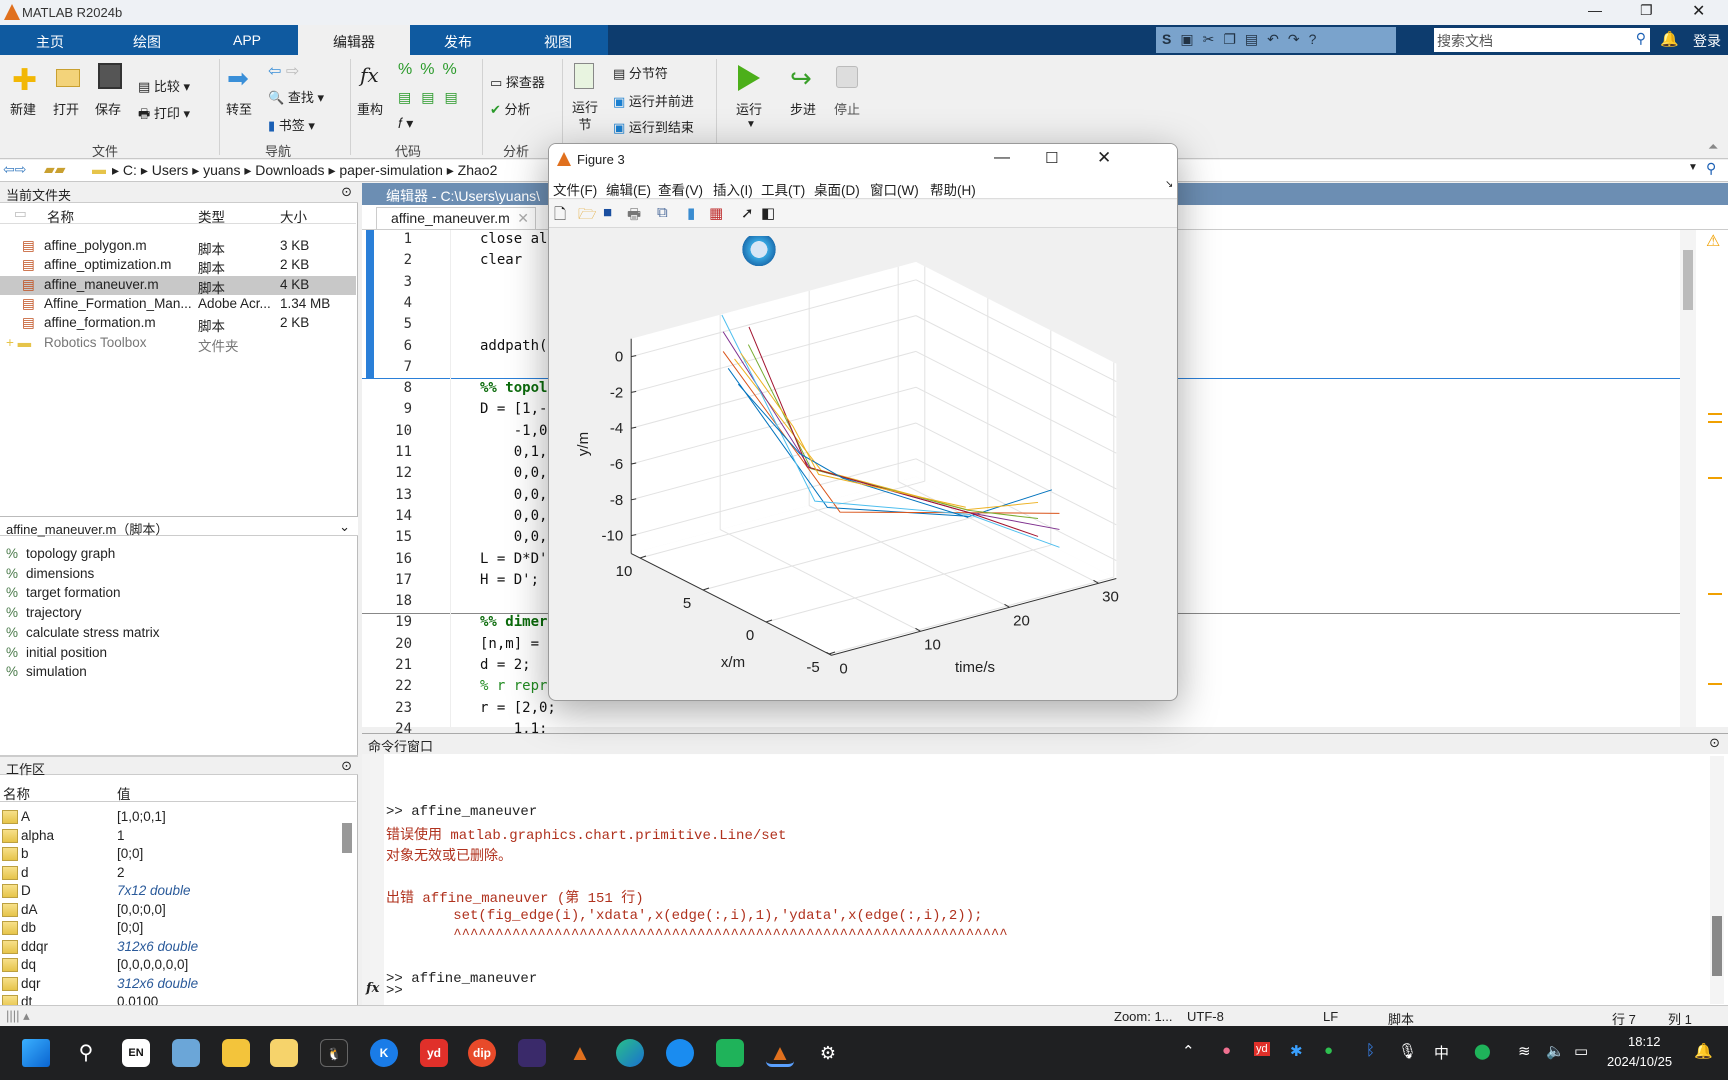 The width and height of the screenshot is (1728, 1080). I want to click on warning-icon: ⚠, so click(1713, 241).